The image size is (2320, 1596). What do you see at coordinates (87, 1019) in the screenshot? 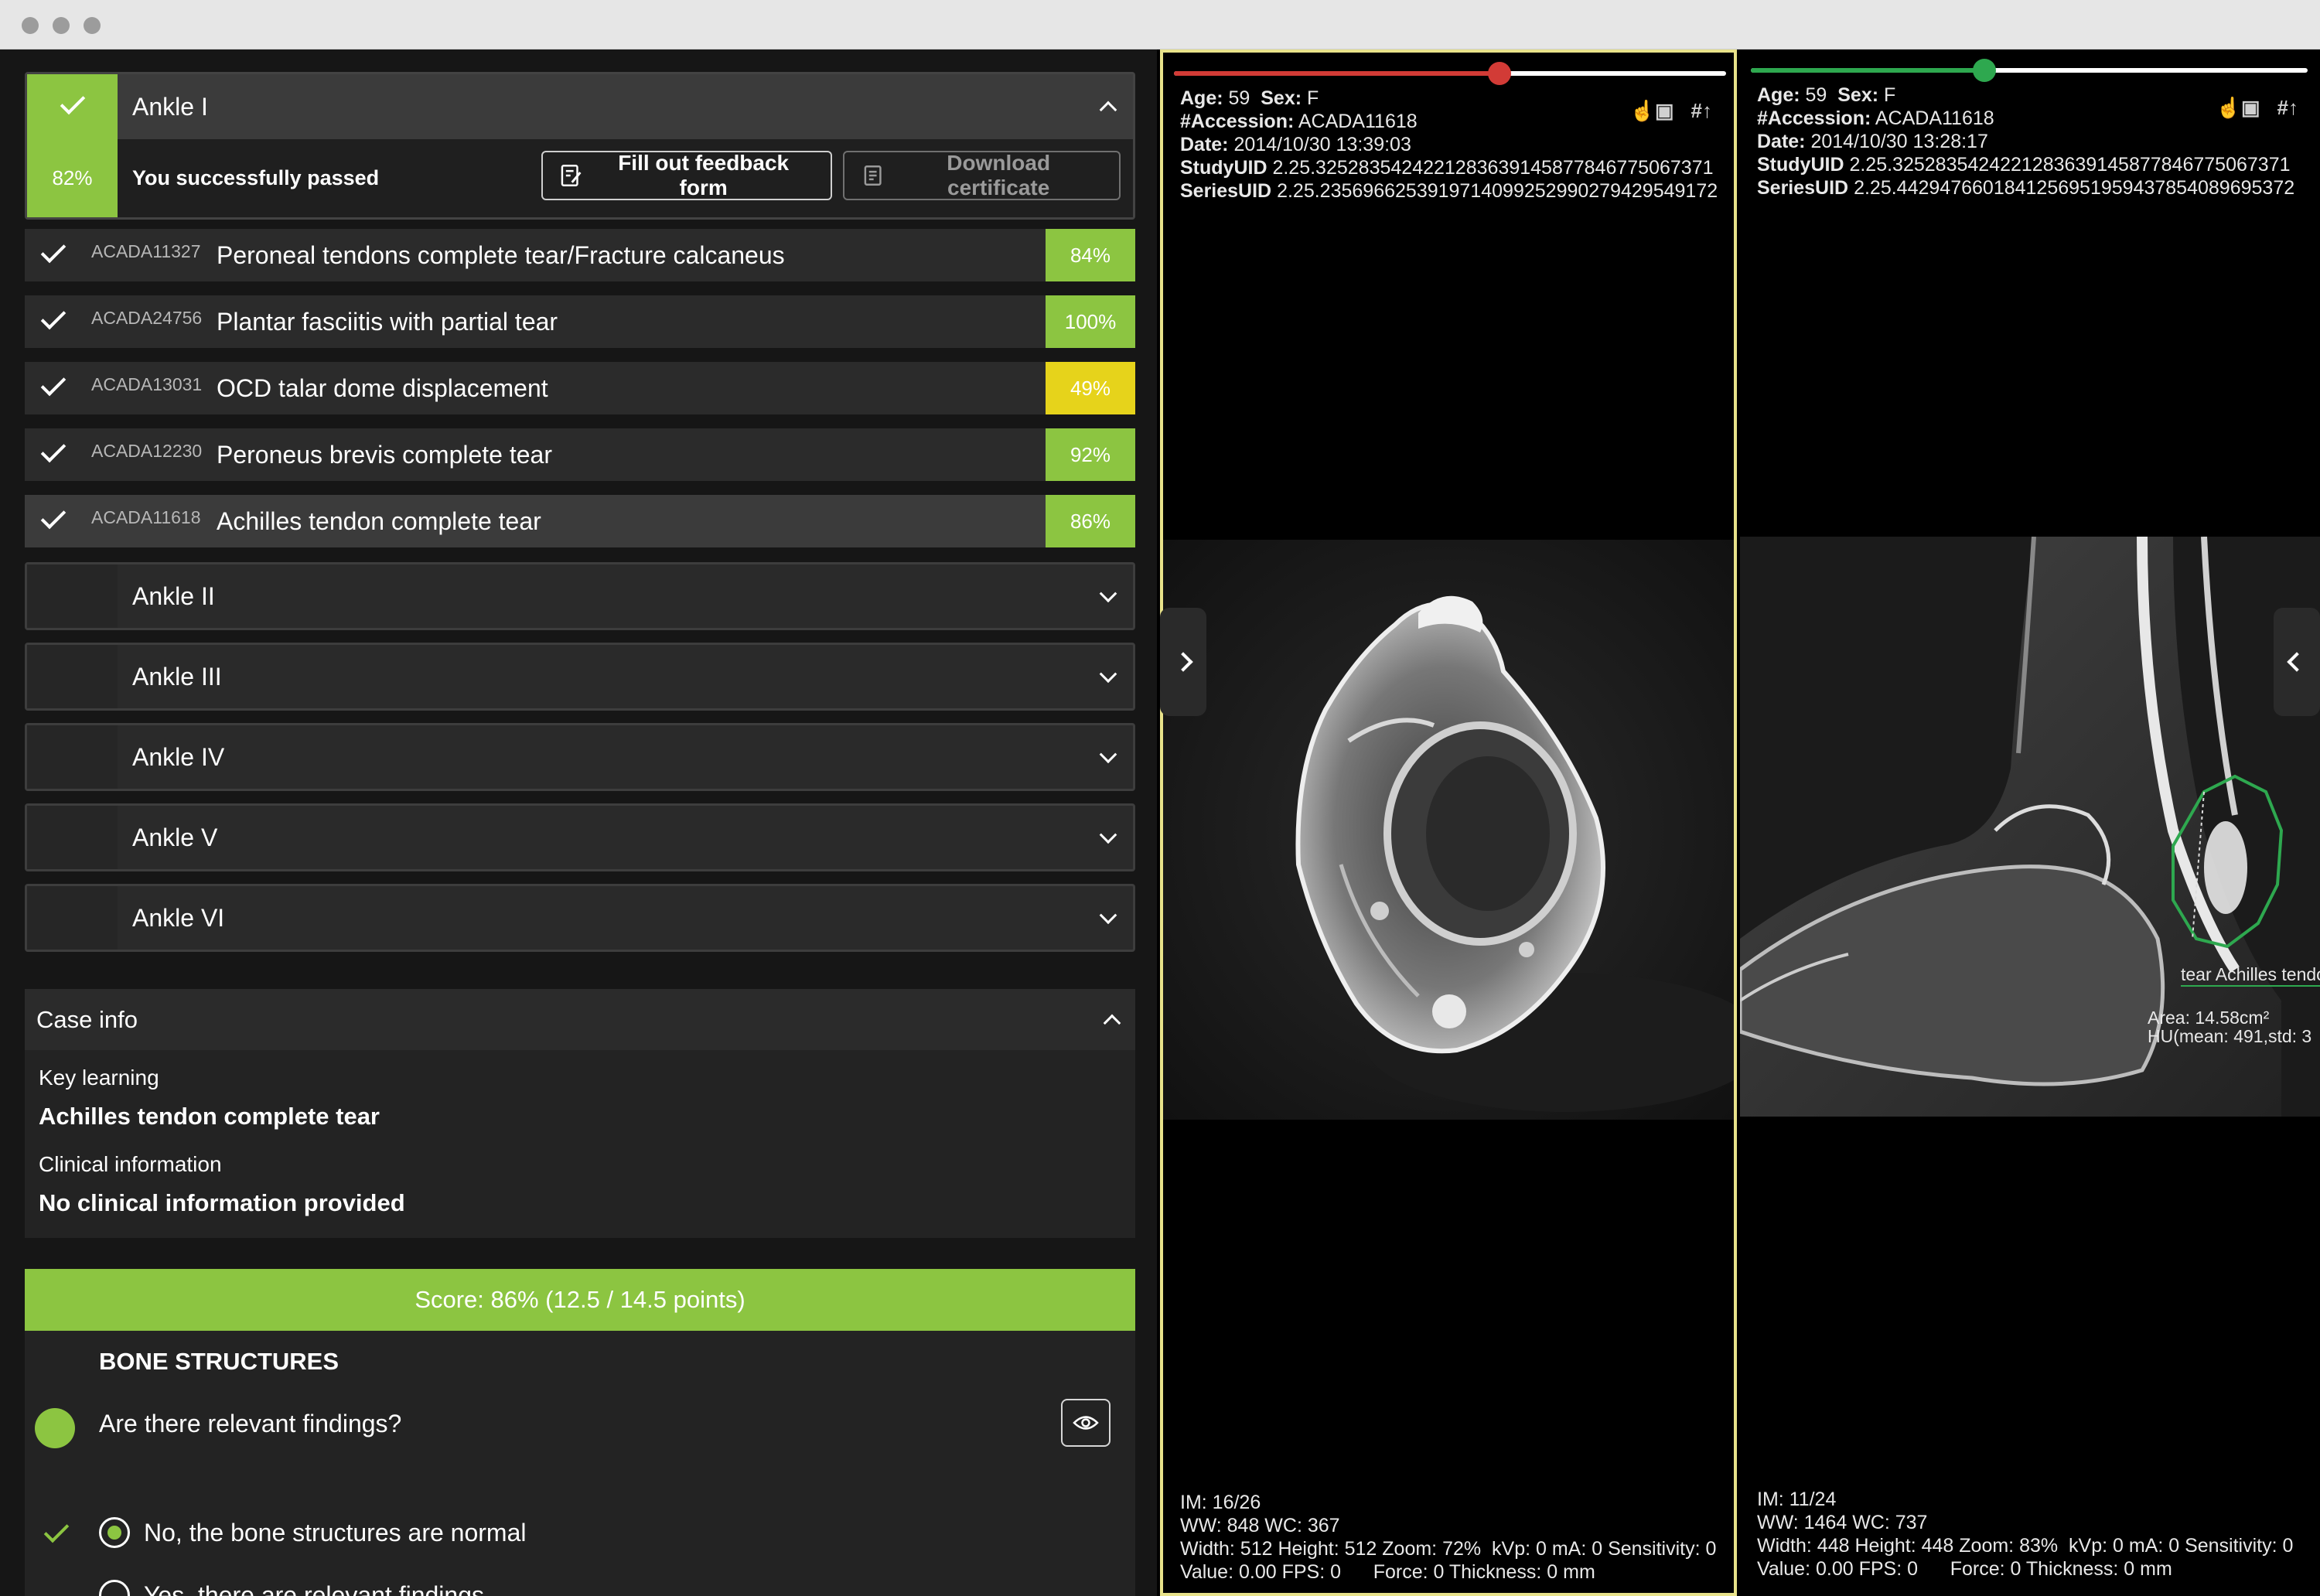
I see `case-info-title: Case info` at bounding box center [87, 1019].